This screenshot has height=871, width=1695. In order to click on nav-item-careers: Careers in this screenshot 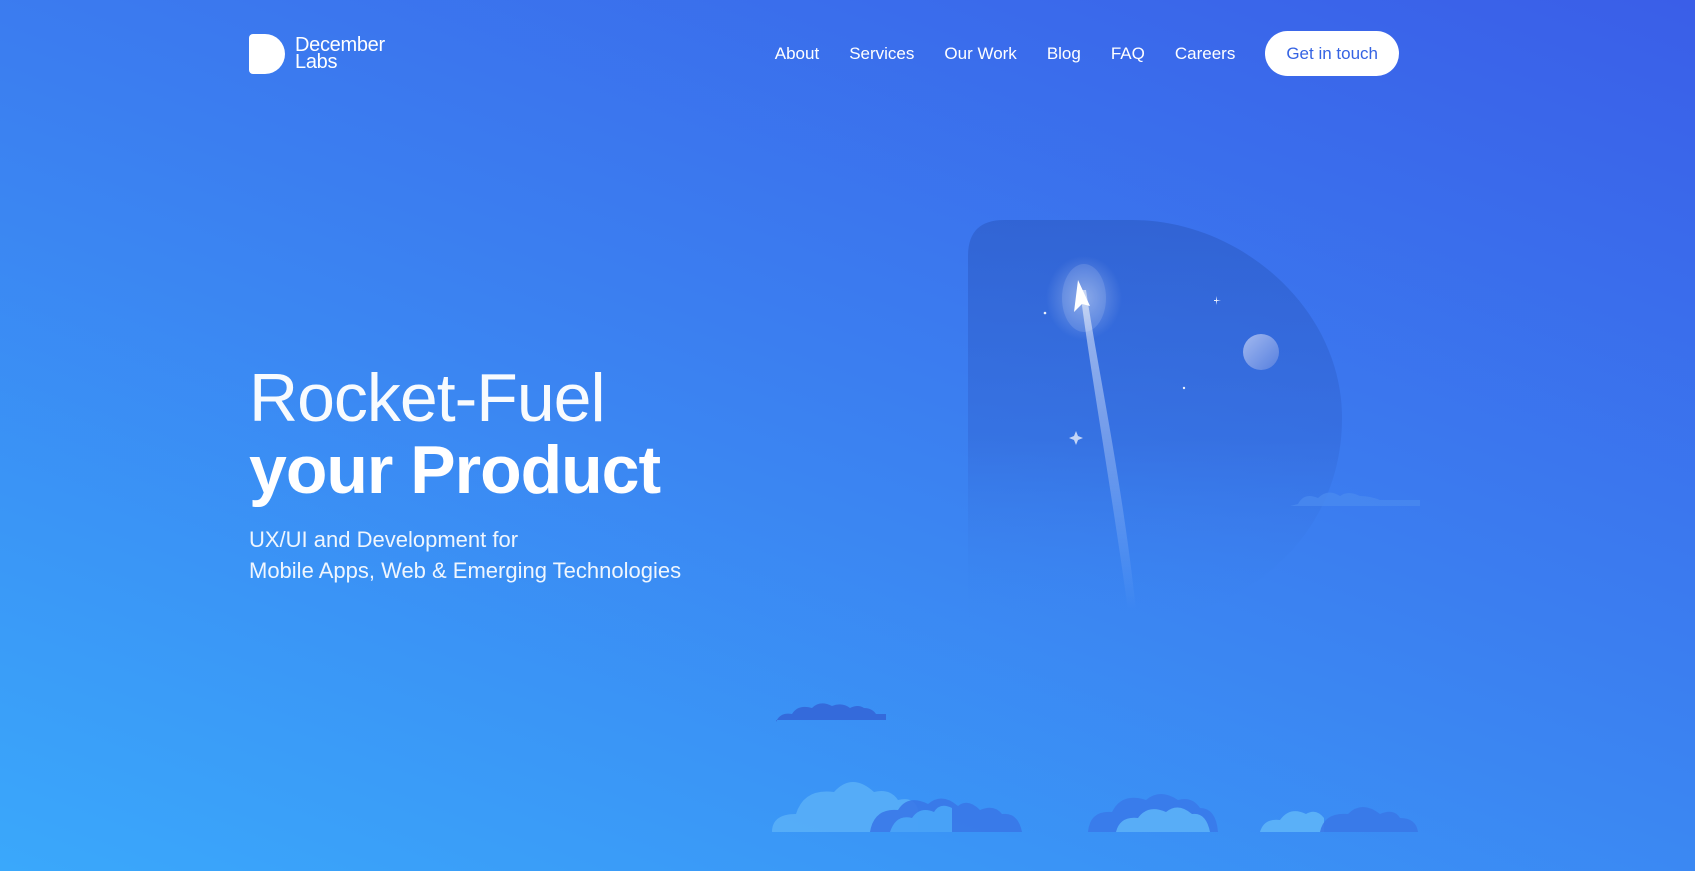, I will do `click(1205, 54)`.